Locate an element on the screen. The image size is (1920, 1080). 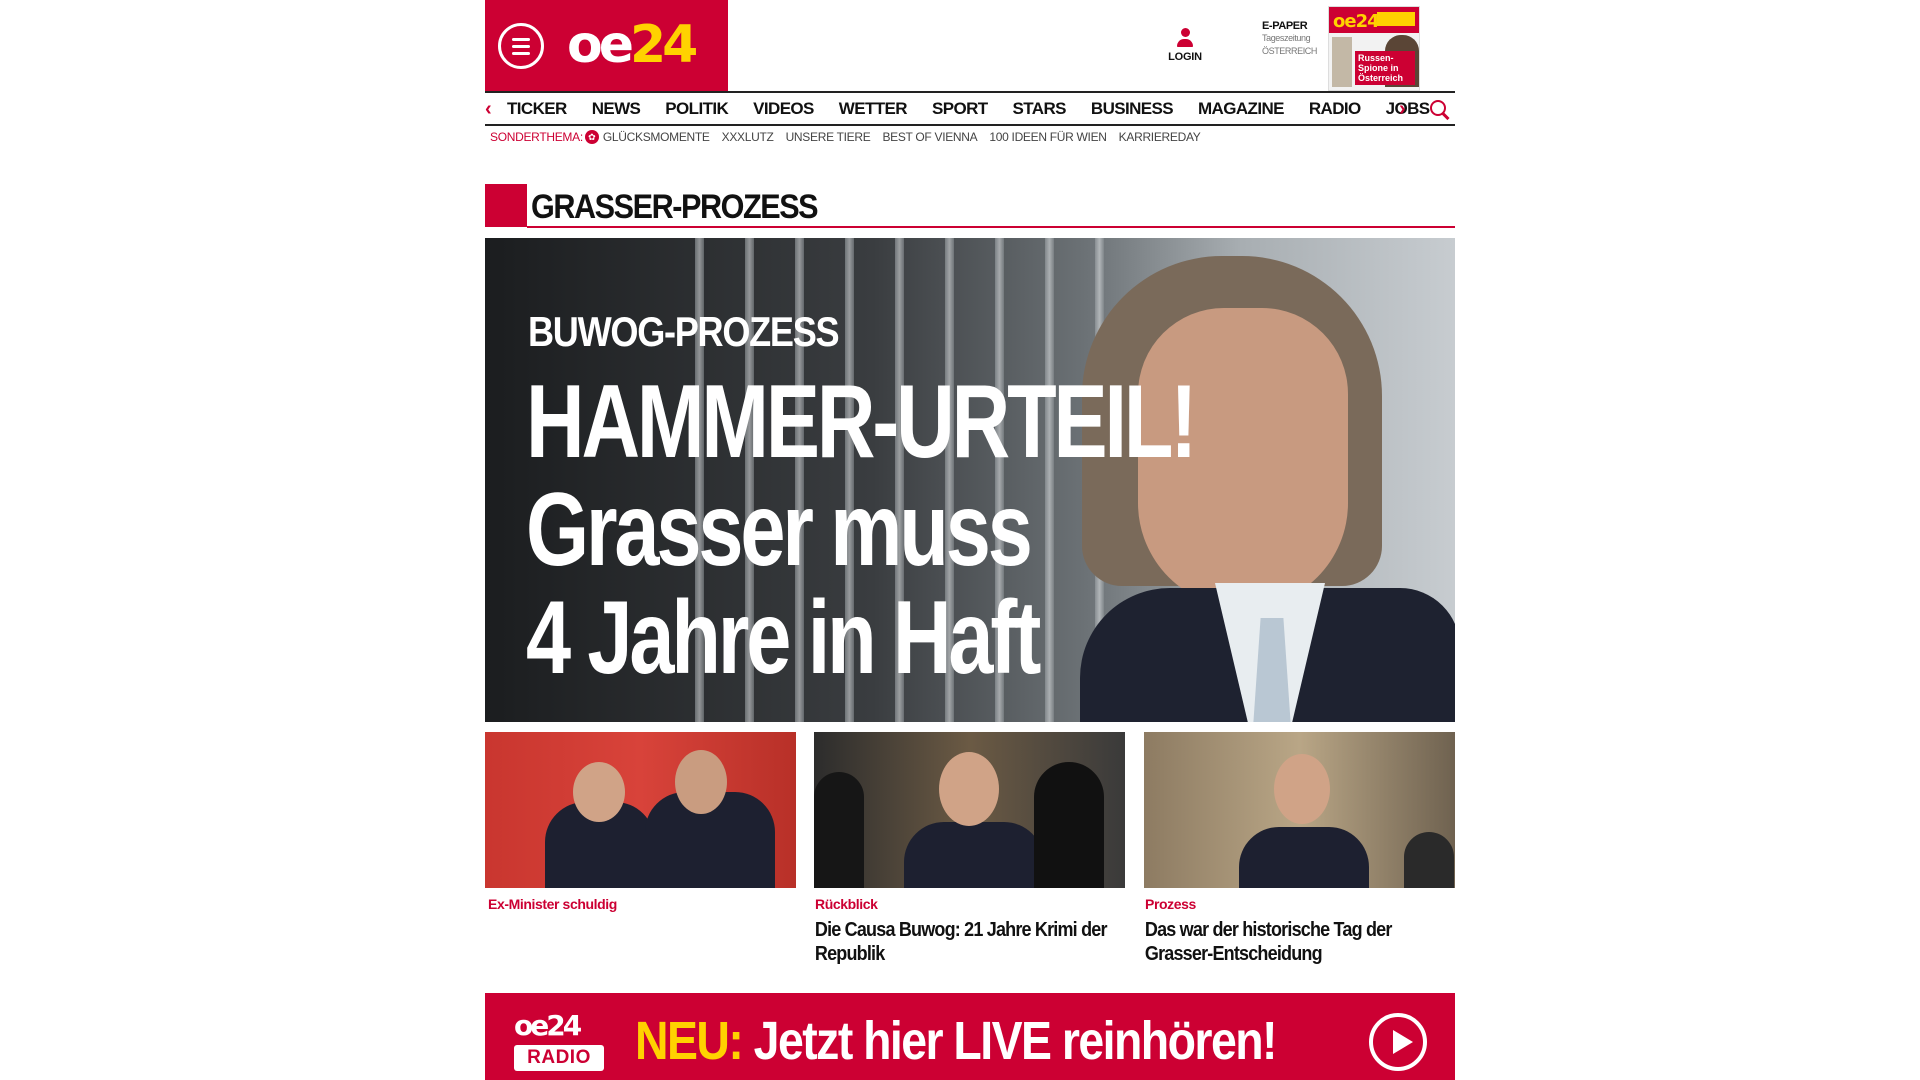
nav-item-magazine: MAGAZINE is located at coordinates (1241, 109).